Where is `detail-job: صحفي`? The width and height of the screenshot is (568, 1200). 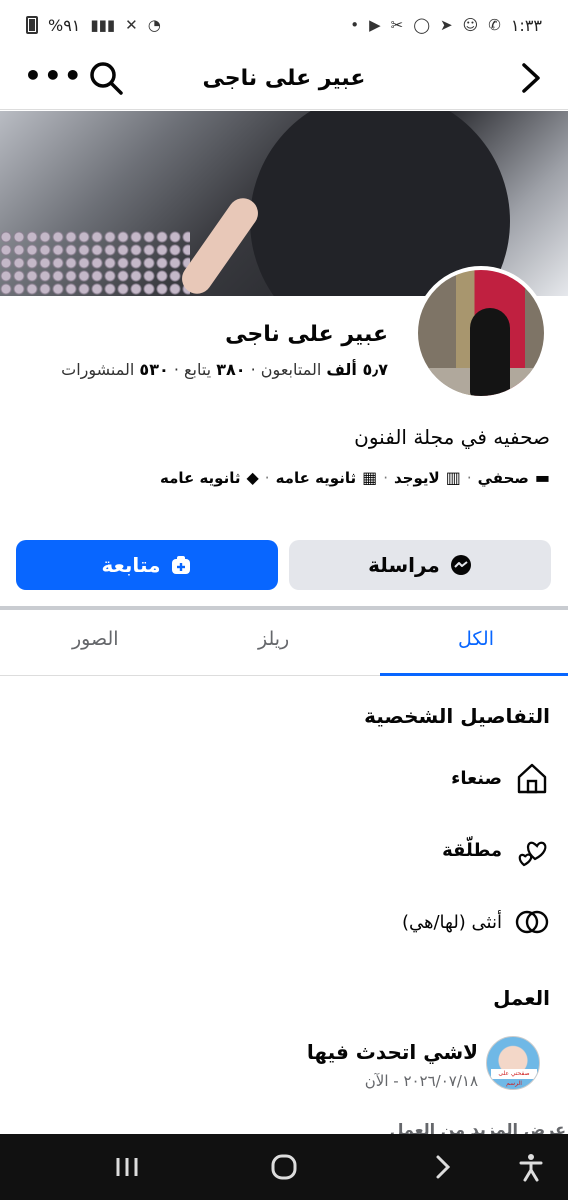 detail-job: صحفي is located at coordinates (503, 477).